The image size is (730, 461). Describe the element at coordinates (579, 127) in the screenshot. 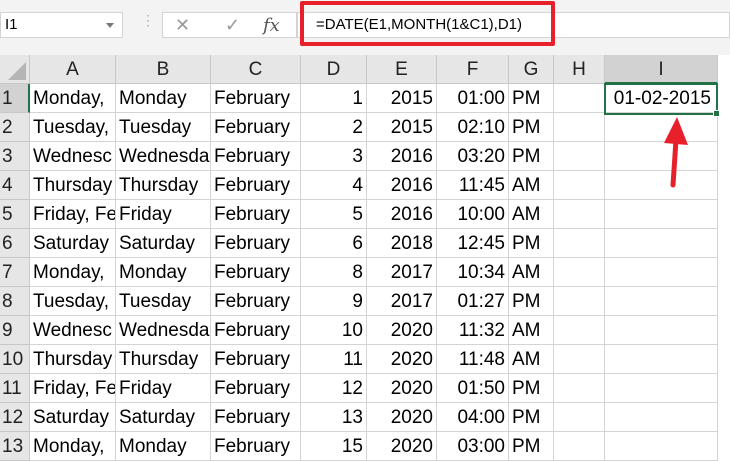

I see `cell-H2` at that location.